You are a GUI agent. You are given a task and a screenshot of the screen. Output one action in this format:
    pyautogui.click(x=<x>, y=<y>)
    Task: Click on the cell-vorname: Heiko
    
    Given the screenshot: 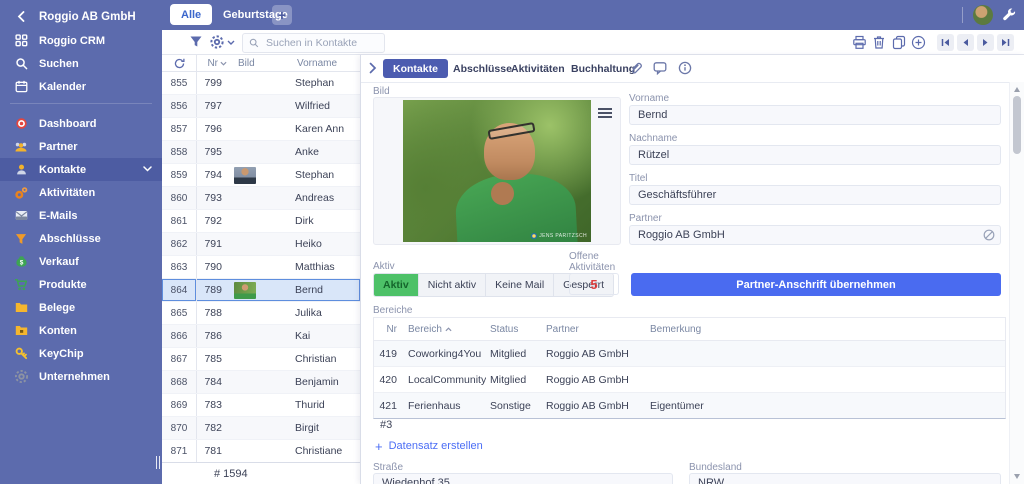 What is the action you would take?
    pyautogui.click(x=323, y=244)
    